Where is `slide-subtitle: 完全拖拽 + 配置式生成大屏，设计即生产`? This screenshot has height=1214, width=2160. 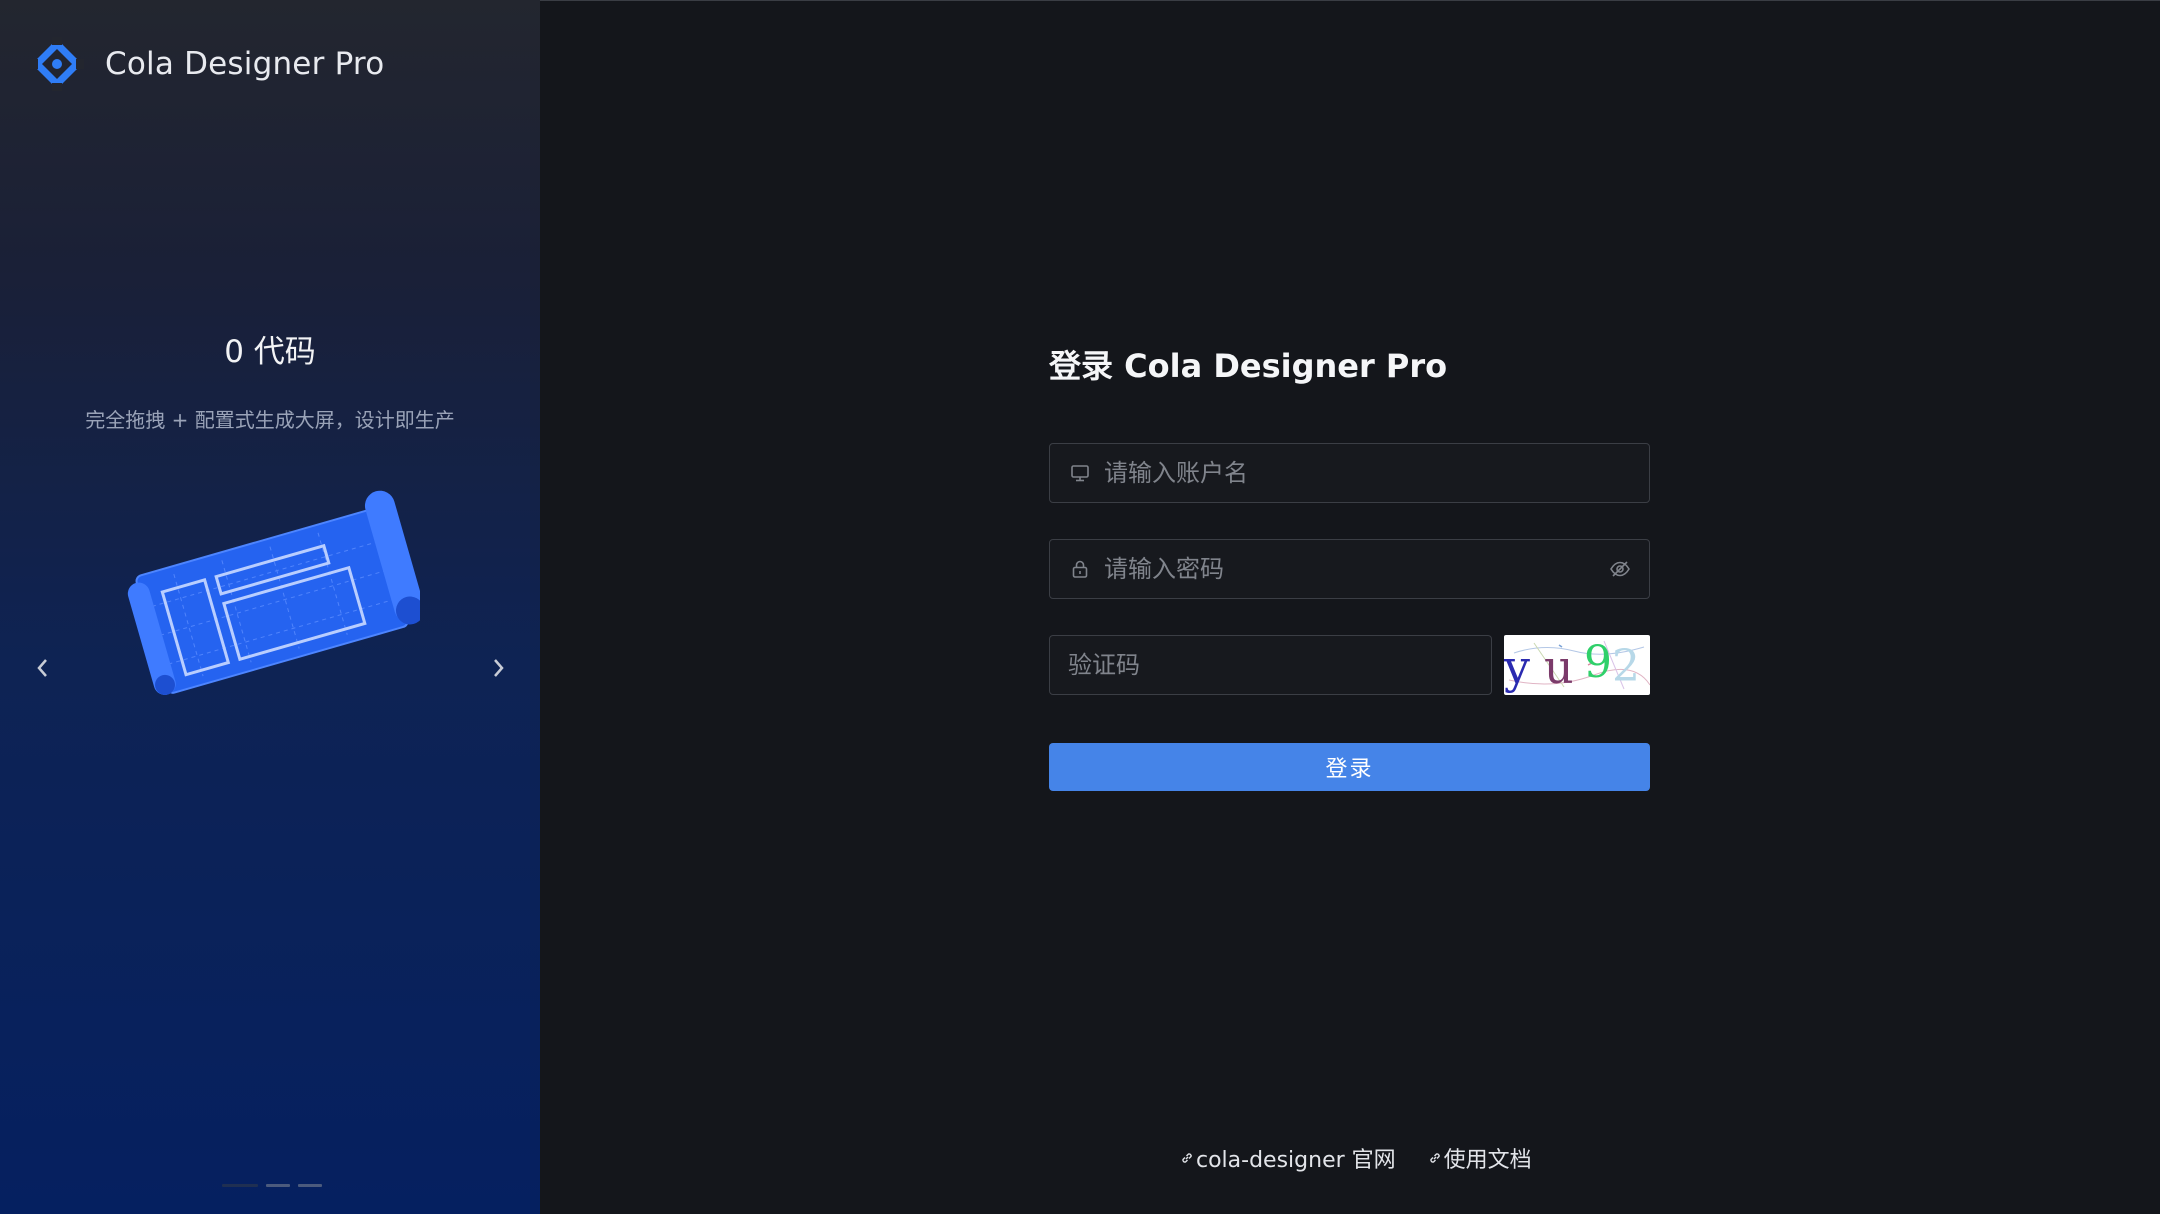
slide-subtitle: 完全拖拽 + 配置式生成大屏，设计即生产 is located at coordinates (270, 420).